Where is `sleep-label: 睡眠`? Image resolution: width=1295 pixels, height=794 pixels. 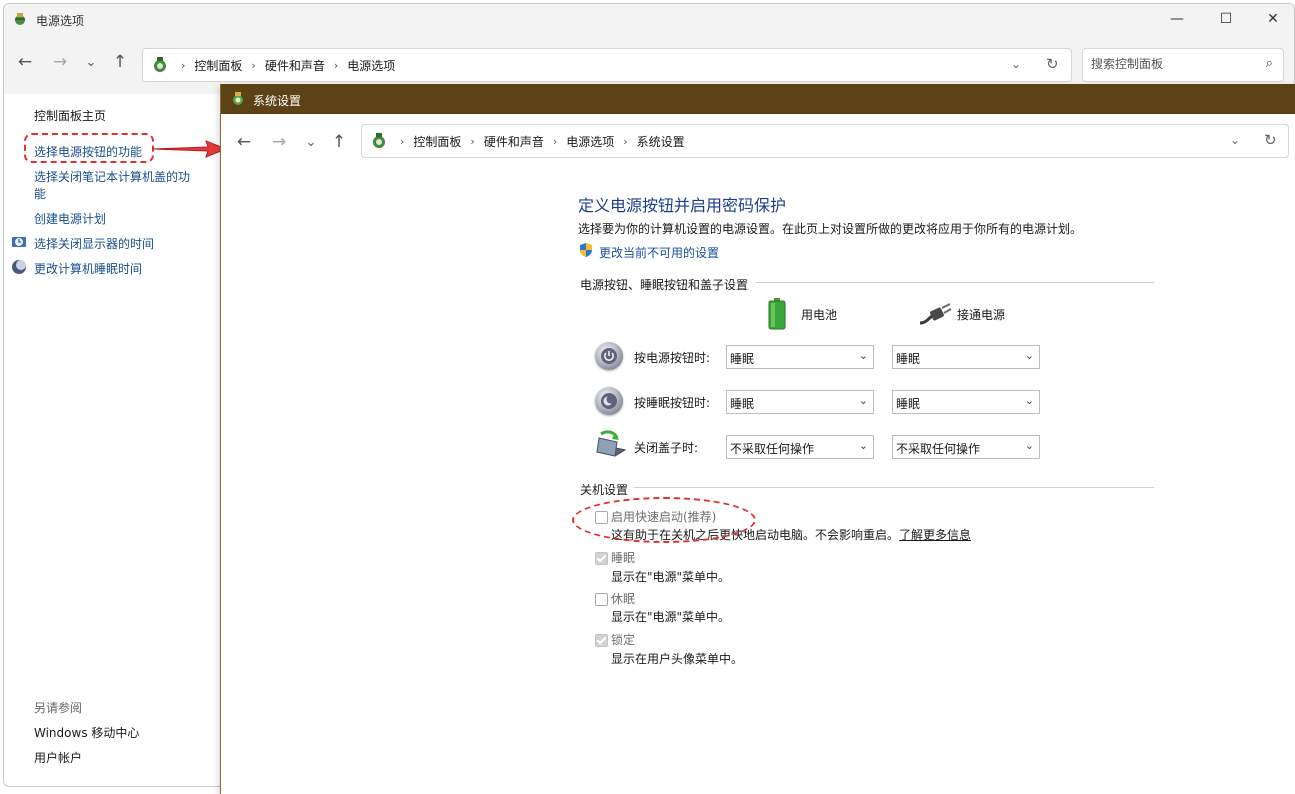 sleep-label: 睡眠 is located at coordinates (623, 558).